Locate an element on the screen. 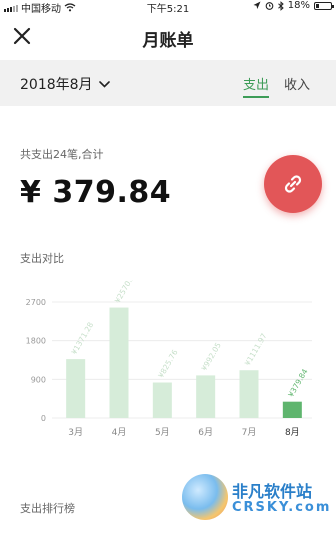 This screenshot has height=533, width=336. alarm-icon is located at coordinates (269, 6).